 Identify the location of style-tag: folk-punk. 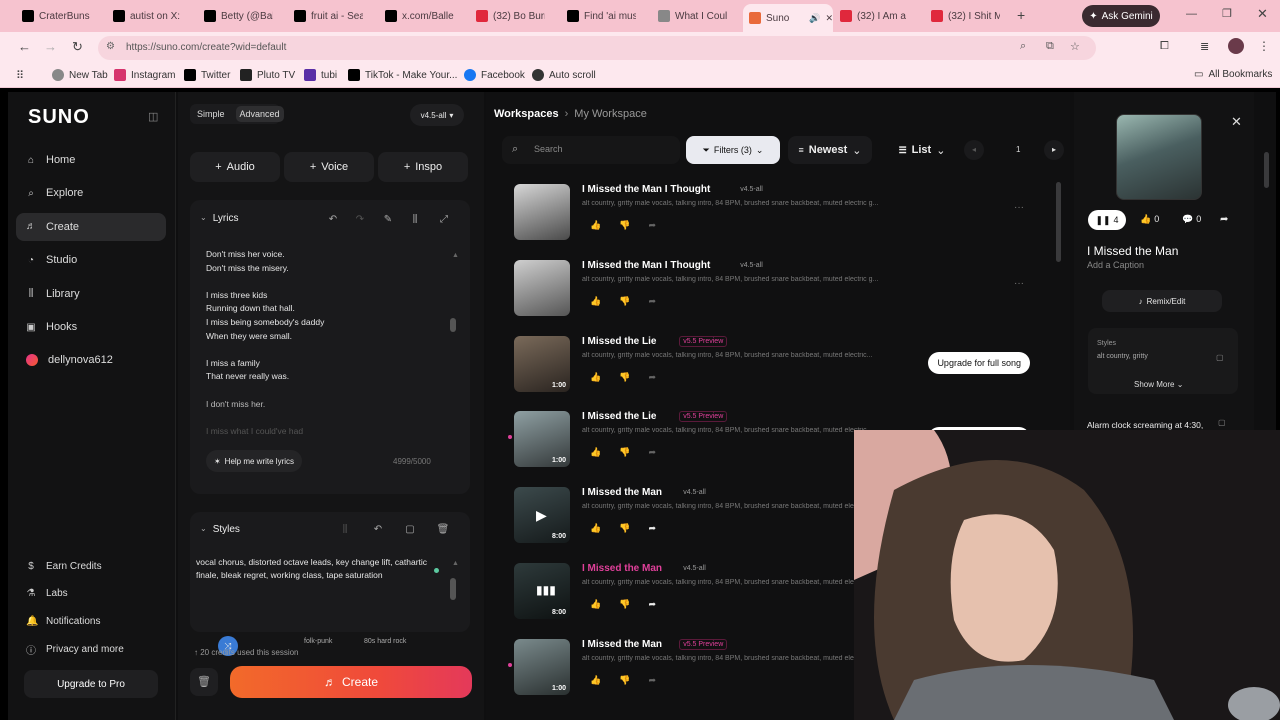
(318, 641).